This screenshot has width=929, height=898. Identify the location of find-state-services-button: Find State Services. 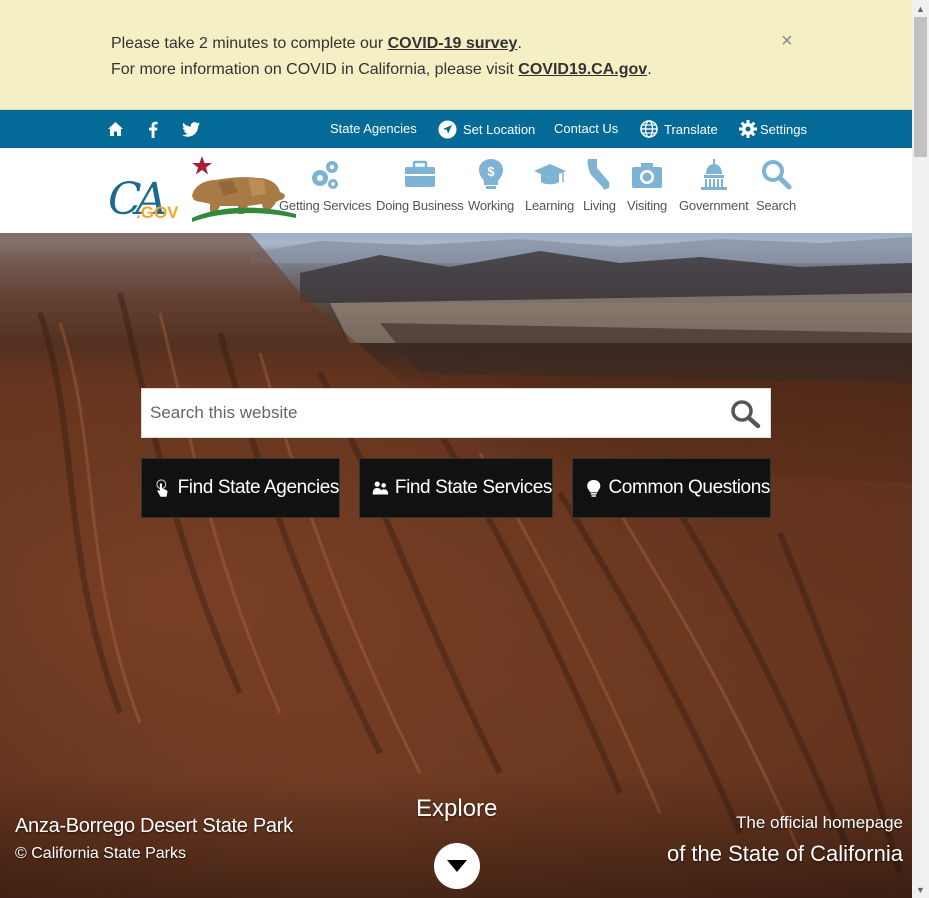
(456, 488).